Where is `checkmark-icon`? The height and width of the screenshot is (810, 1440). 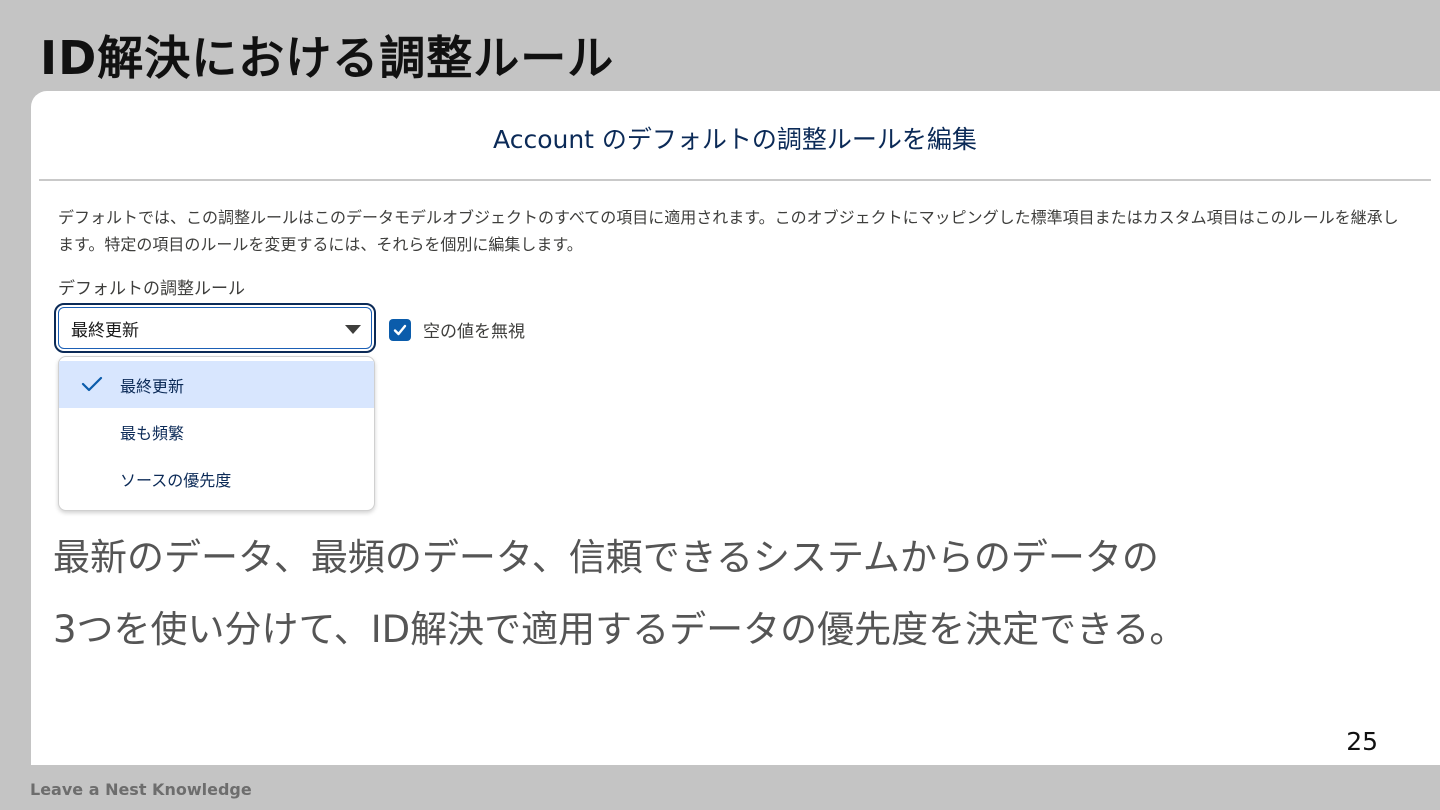 checkmark-icon is located at coordinates (400, 329).